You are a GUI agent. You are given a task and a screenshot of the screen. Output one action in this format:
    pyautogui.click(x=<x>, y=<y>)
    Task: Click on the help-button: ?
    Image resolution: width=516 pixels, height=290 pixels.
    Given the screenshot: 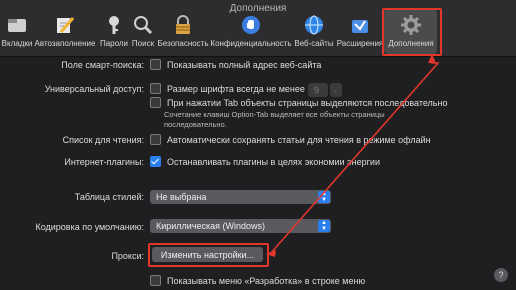 What is the action you would take?
    pyautogui.click(x=501, y=275)
    